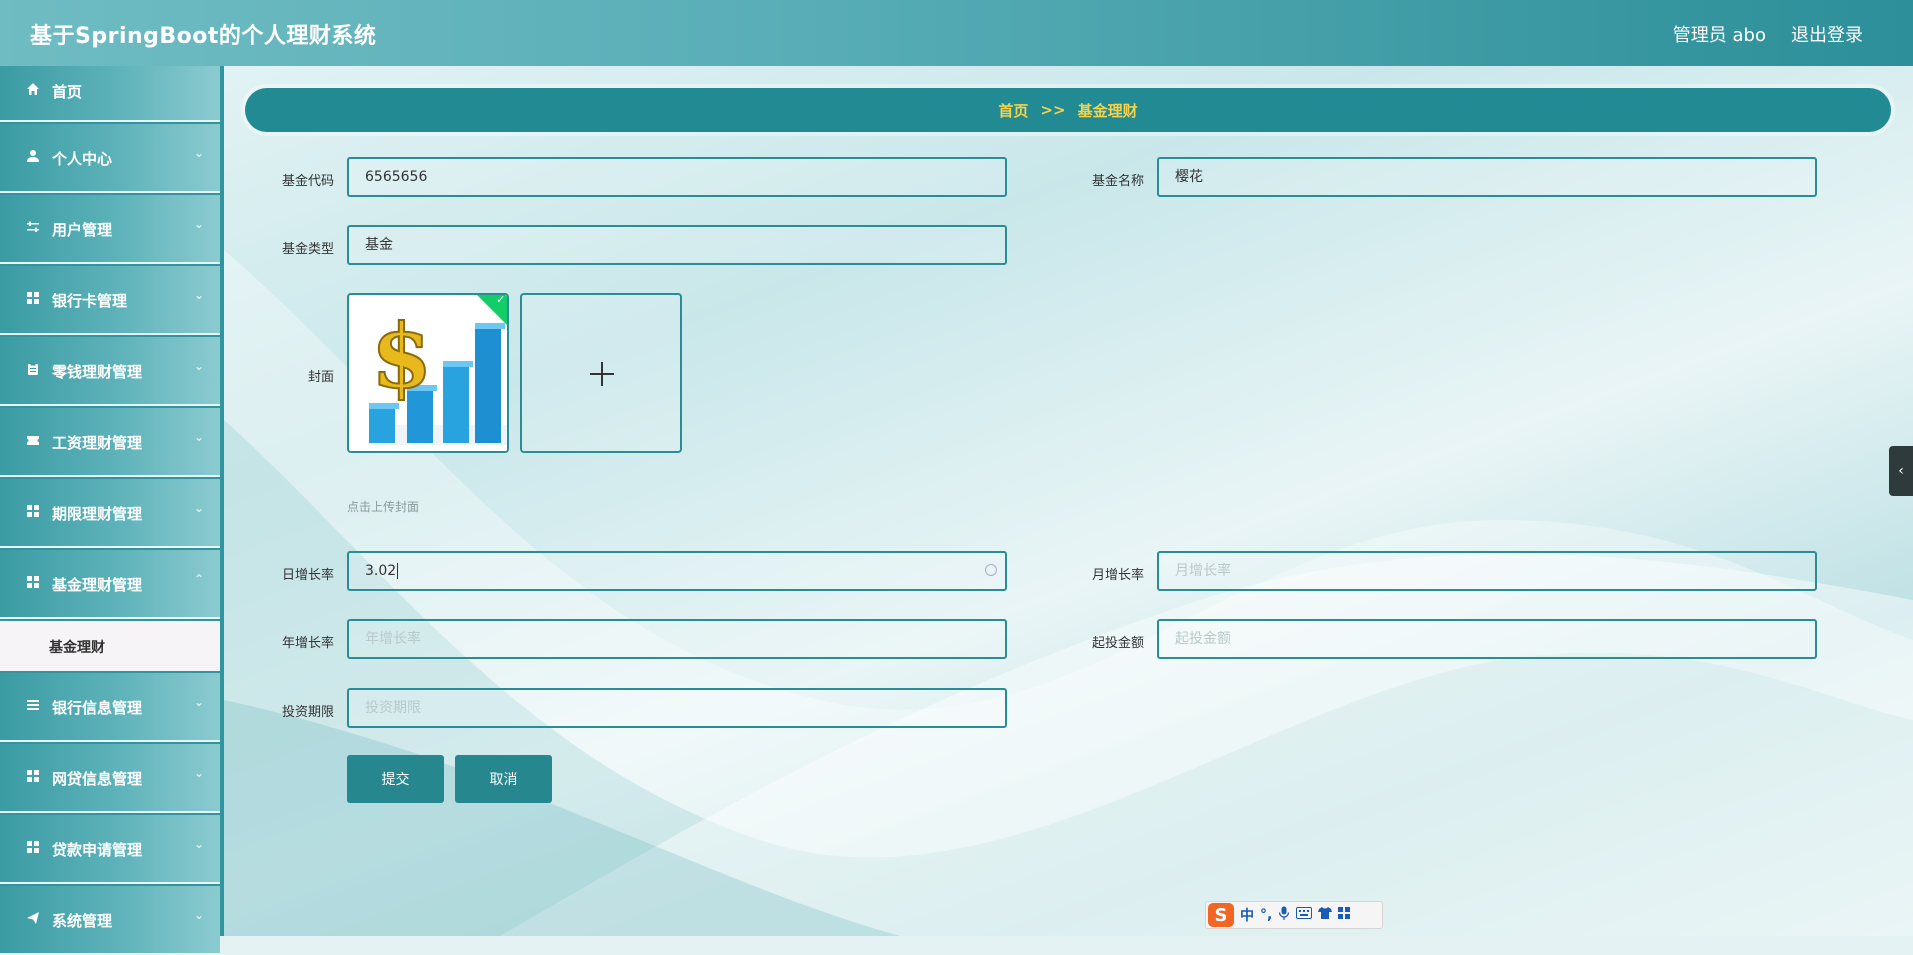 The image size is (1913, 955). I want to click on sidebar-item-label: 银行信息管理, so click(97, 708).